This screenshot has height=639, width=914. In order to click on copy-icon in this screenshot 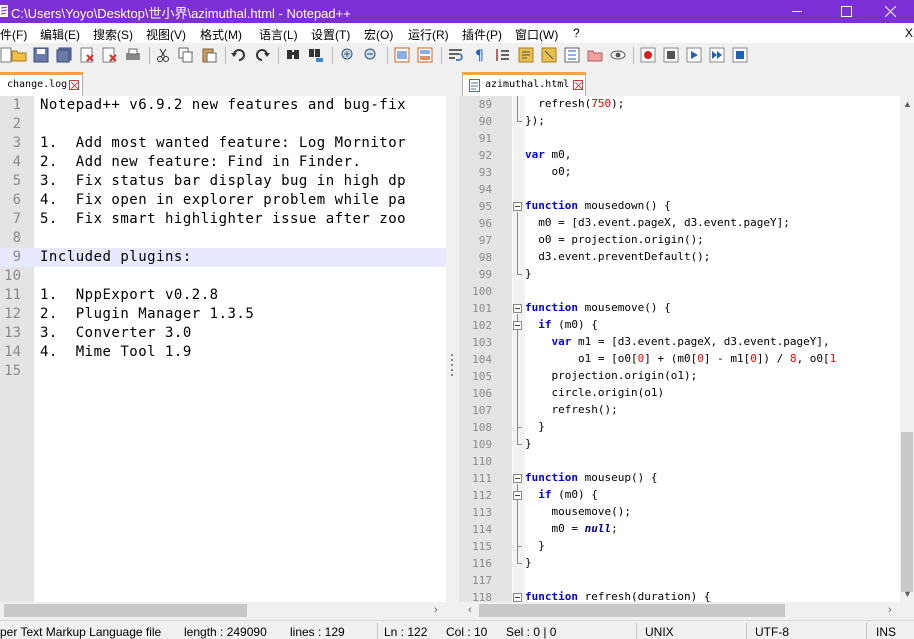, I will do `click(186, 55)`.